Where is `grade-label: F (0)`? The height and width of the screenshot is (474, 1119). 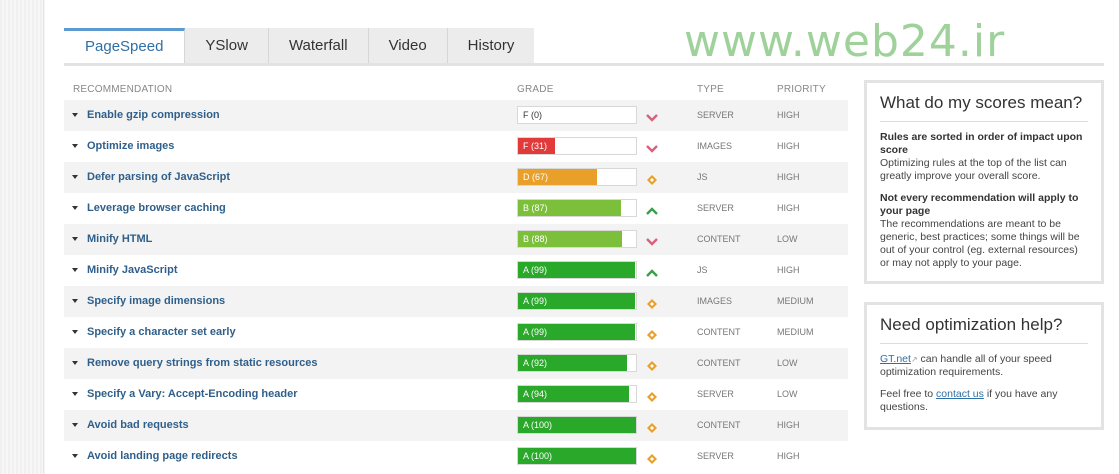
grade-label: F (0) is located at coordinates (532, 115).